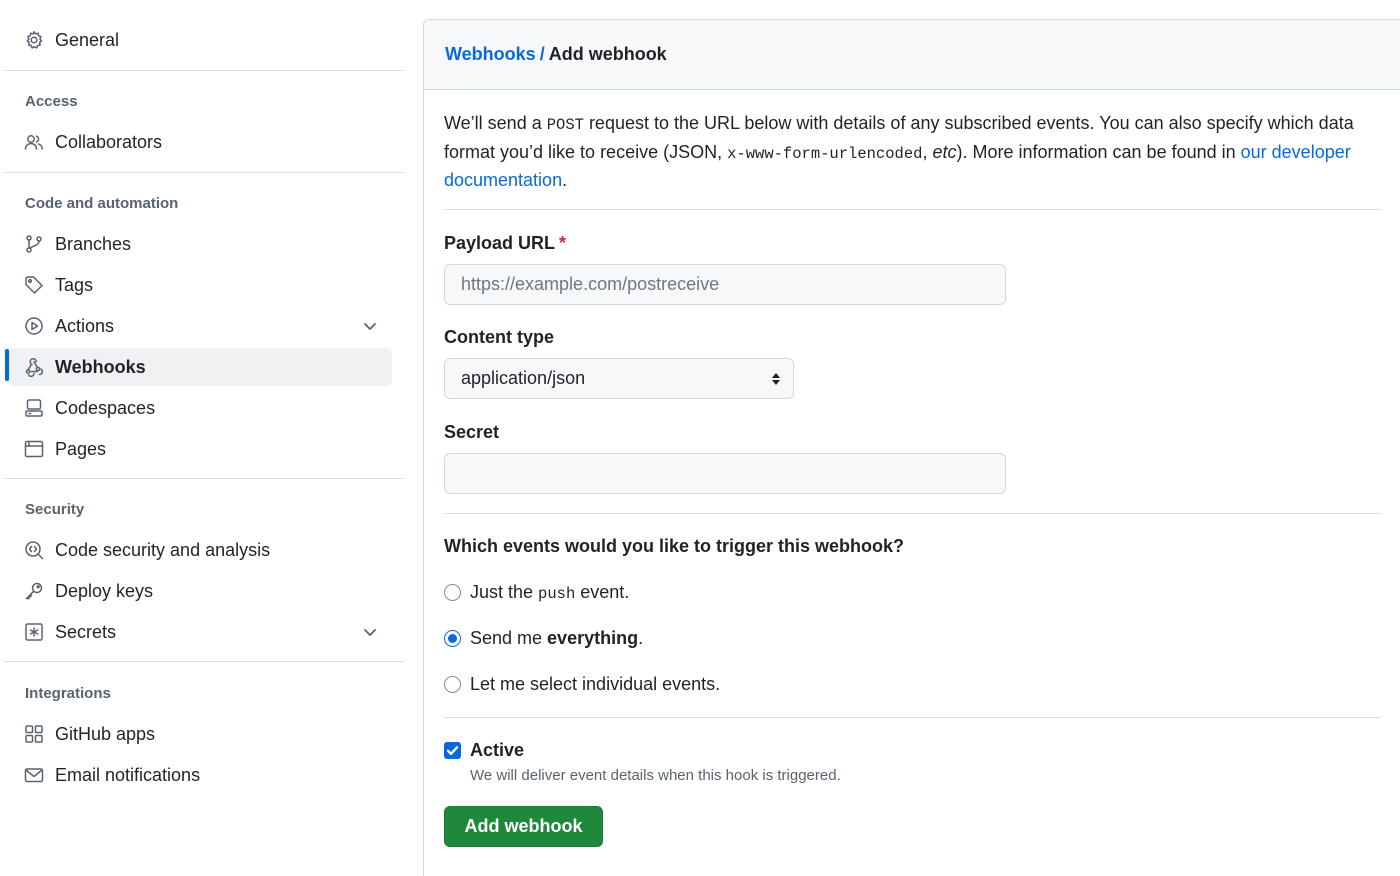  I want to click on content-type-value: application/json, so click(523, 378).